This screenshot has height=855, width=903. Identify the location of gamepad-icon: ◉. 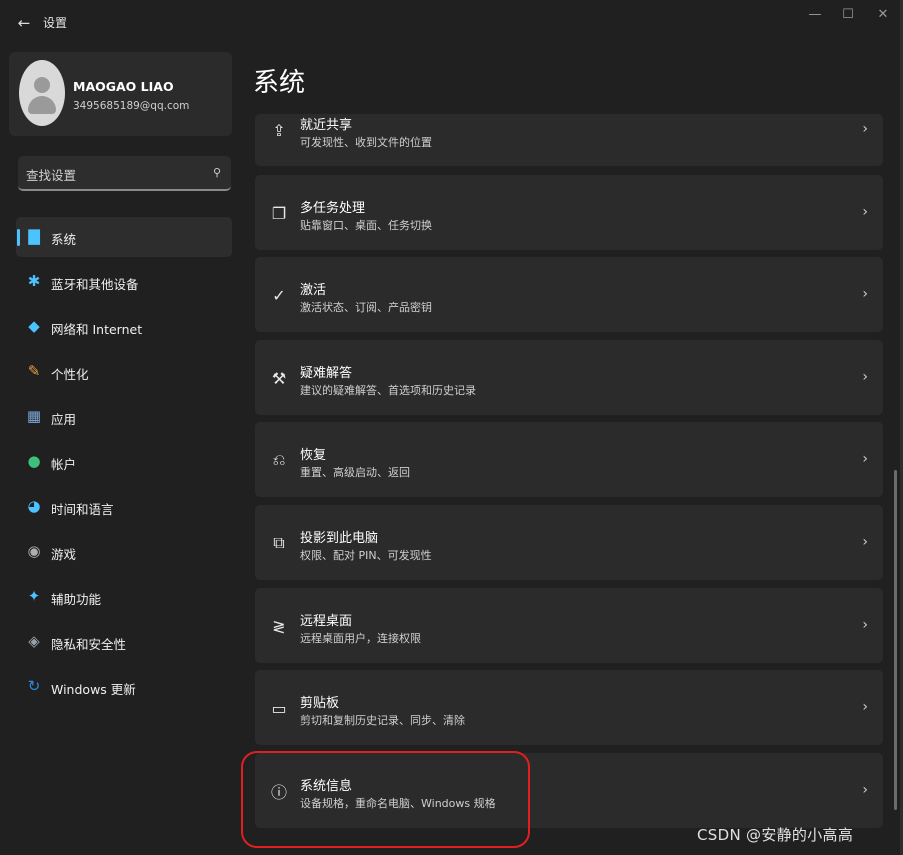
(34, 551).